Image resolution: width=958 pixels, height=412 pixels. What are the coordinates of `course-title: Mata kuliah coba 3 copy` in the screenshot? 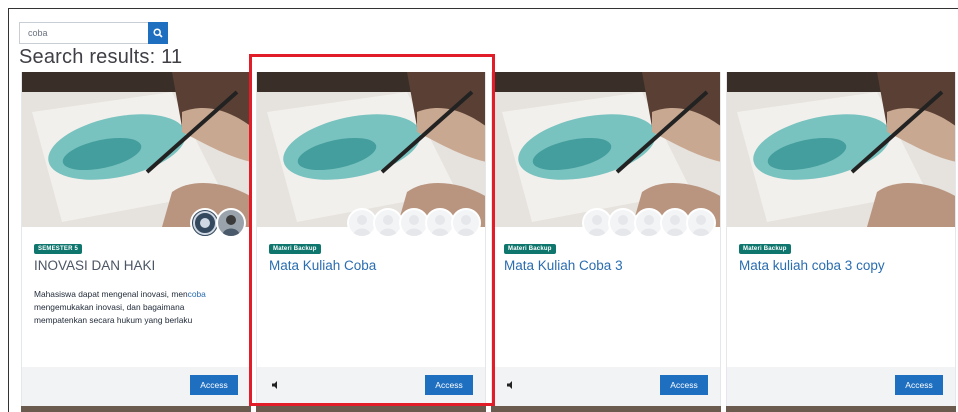 It's located at (841, 266).